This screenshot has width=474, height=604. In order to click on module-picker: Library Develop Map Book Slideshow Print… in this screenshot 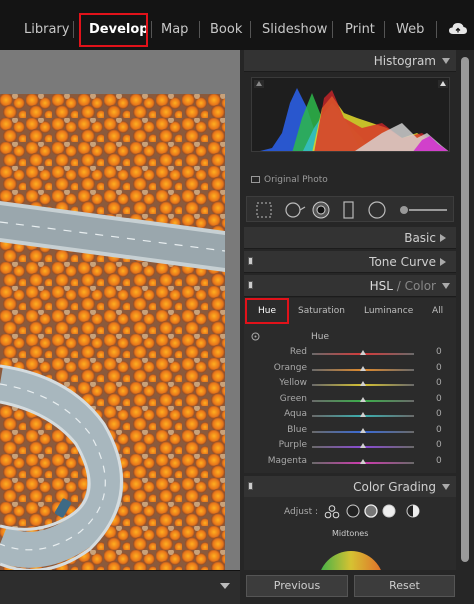, I will do `click(237, 25)`.